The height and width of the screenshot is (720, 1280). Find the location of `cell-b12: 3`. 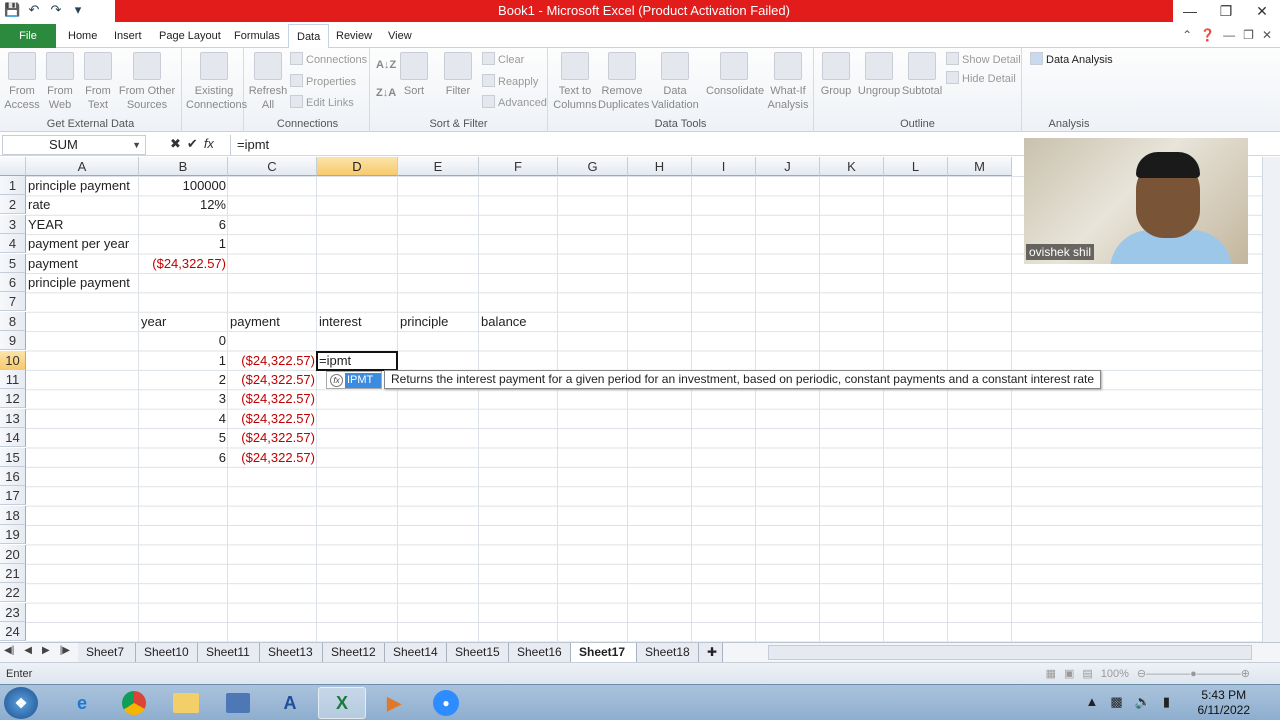

cell-b12: 3 is located at coordinates (183, 398).